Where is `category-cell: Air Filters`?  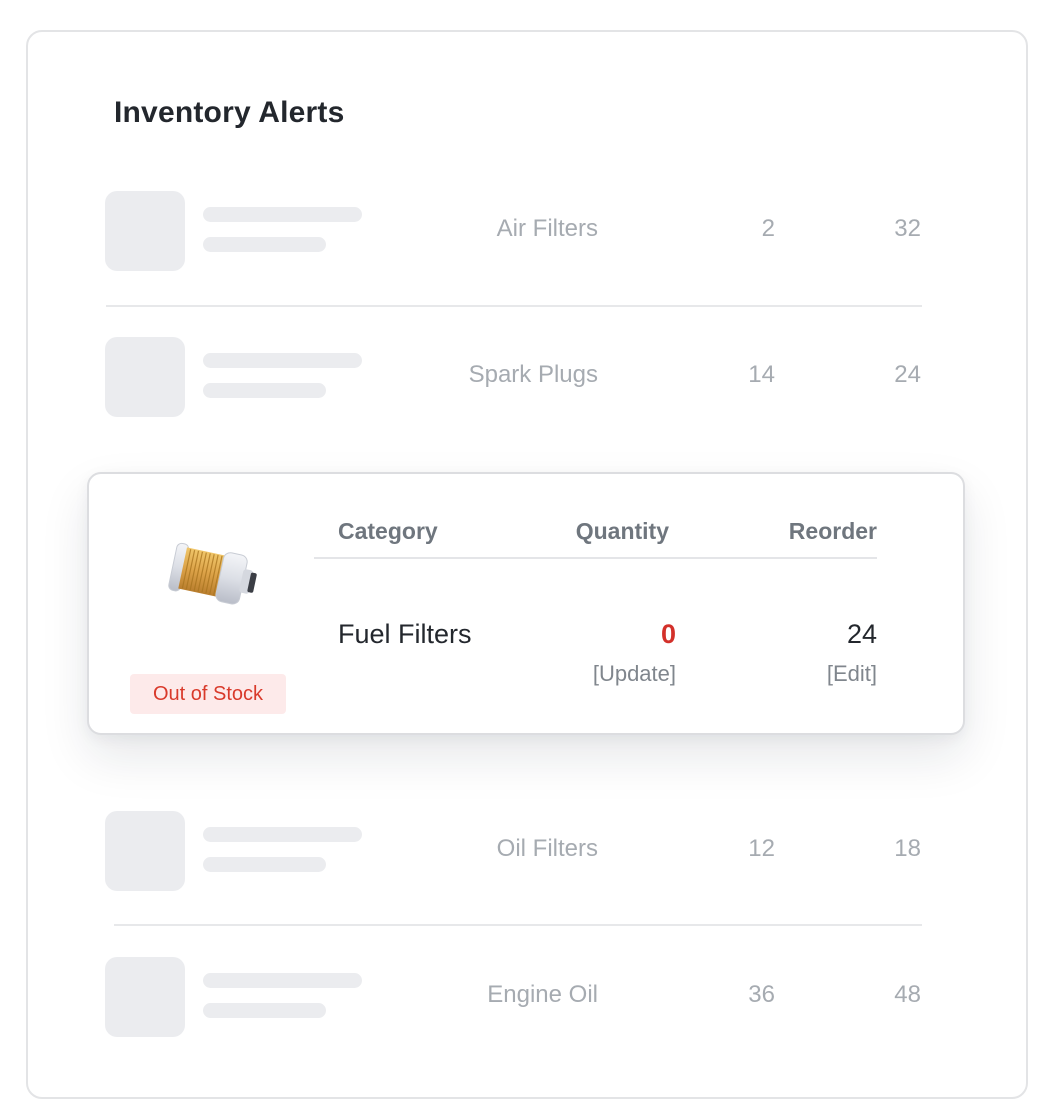
category-cell: Air Filters is located at coordinates (547, 228).